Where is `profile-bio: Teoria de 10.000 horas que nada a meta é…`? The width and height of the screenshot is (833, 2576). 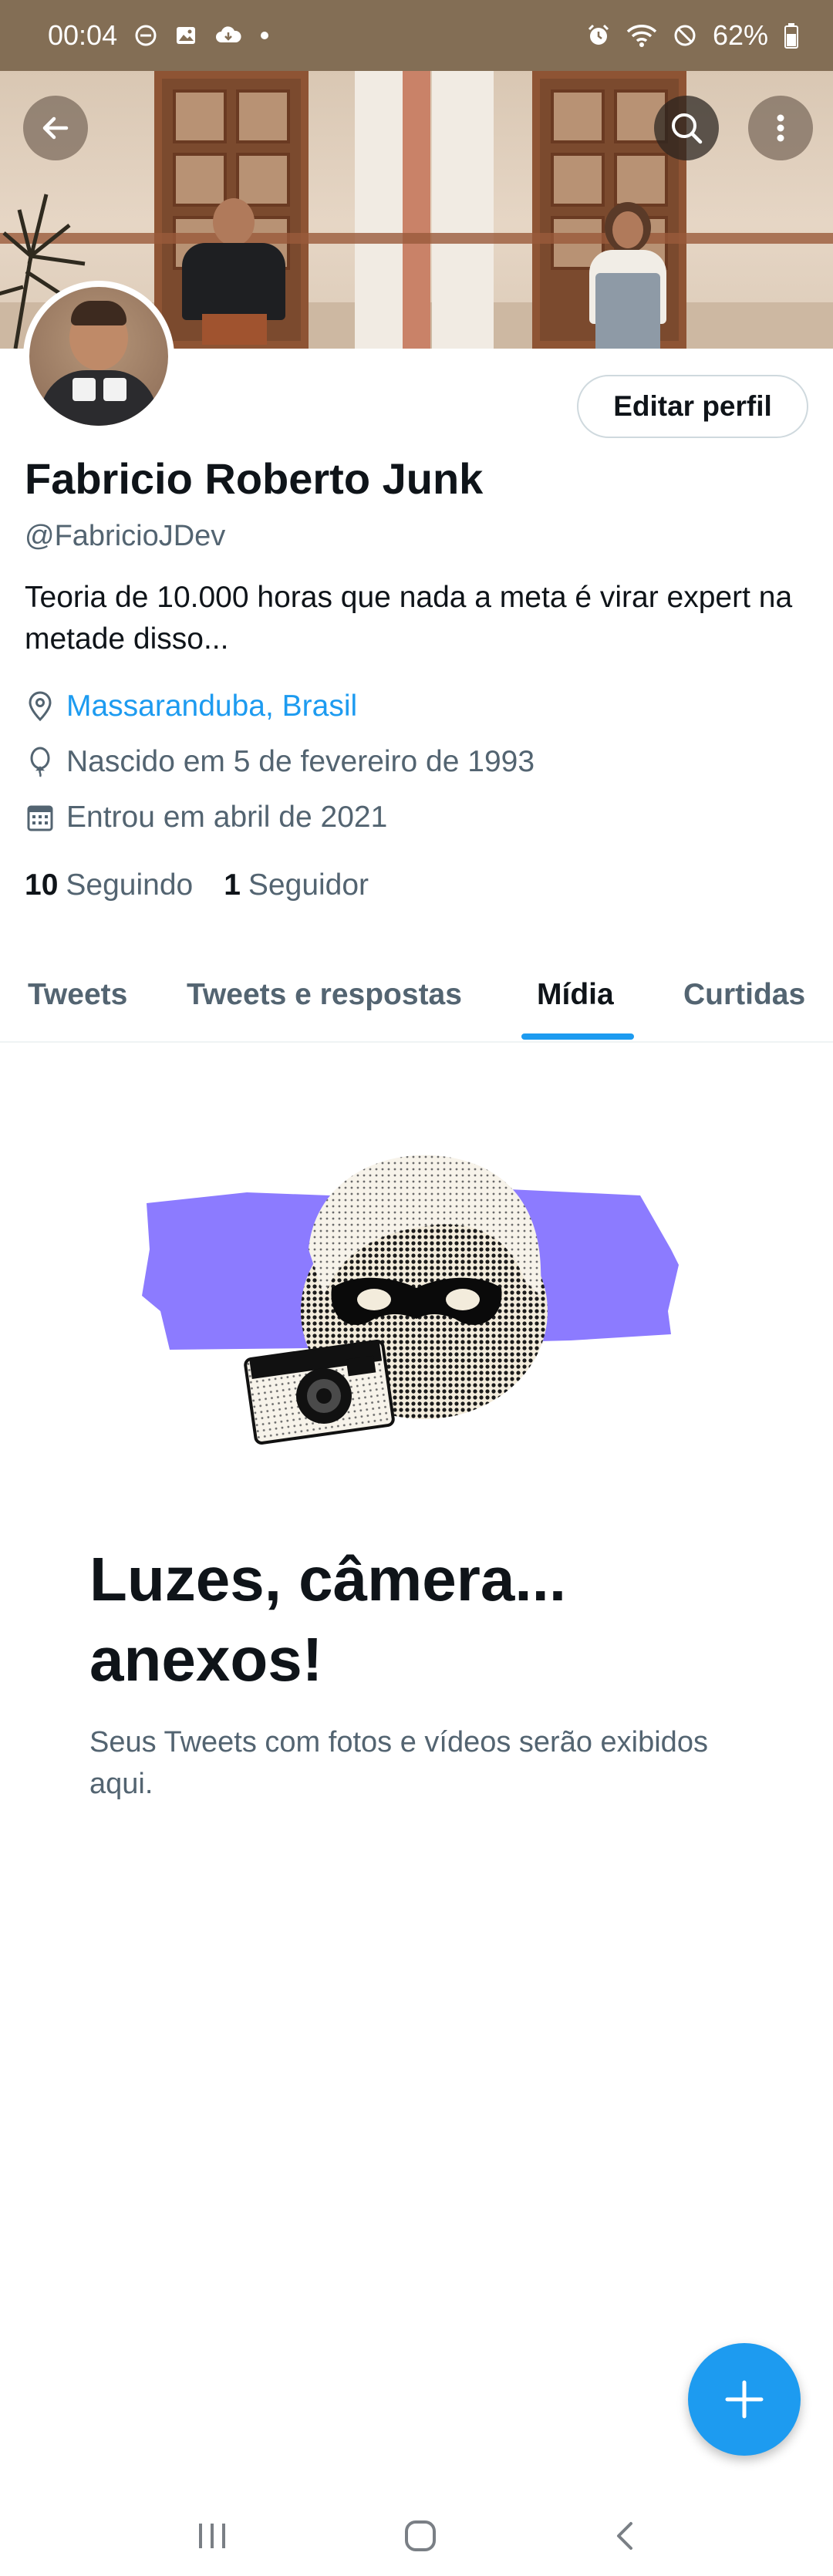 profile-bio: Teoria de 10.000 horas que nada a meta é… is located at coordinates (409, 618).